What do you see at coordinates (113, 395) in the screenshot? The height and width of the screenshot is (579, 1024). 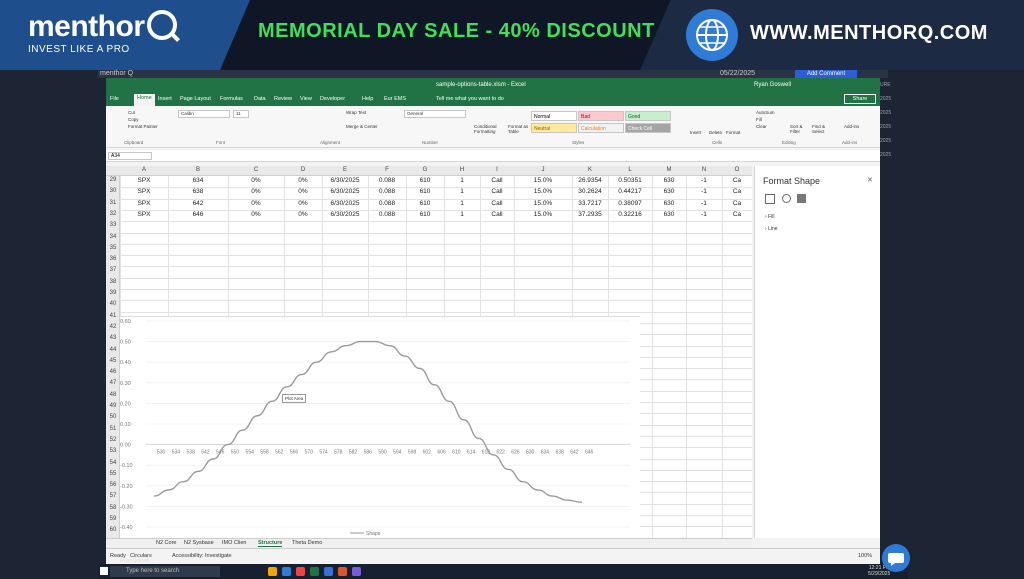 I see `row-header-48: 48` at bounding box center [113, 395].